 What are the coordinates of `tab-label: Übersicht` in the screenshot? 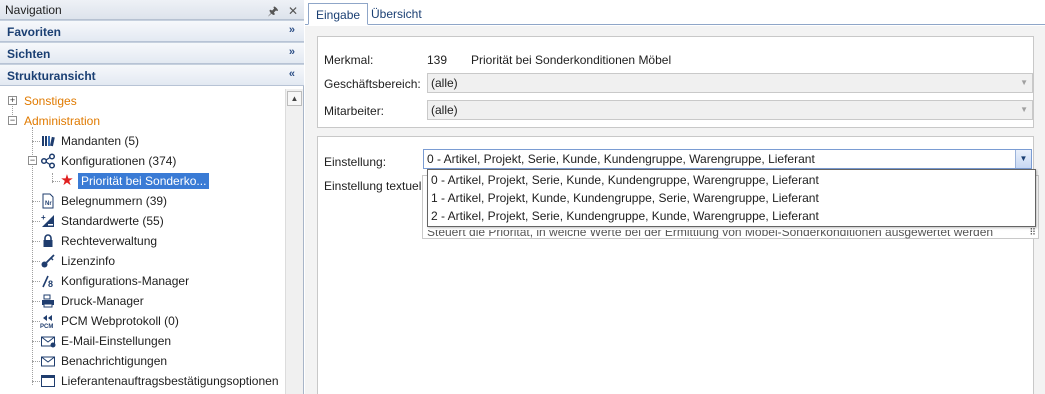 It's located at (396, 14).